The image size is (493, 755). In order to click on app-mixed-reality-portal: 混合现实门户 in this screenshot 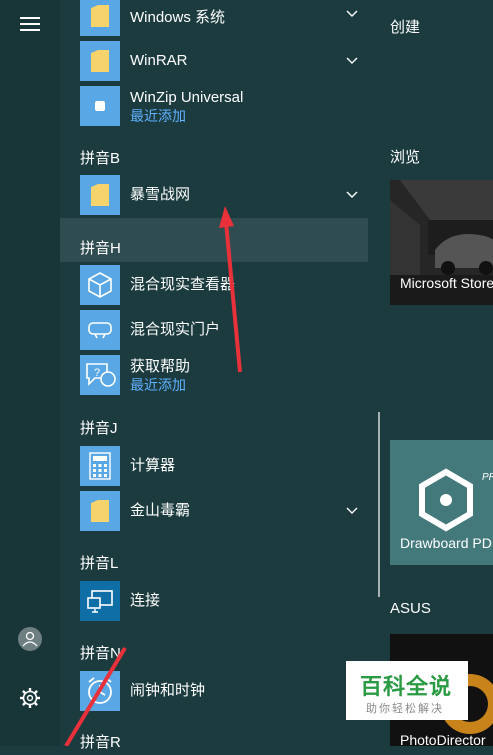, I will do `click(214, 330)`.